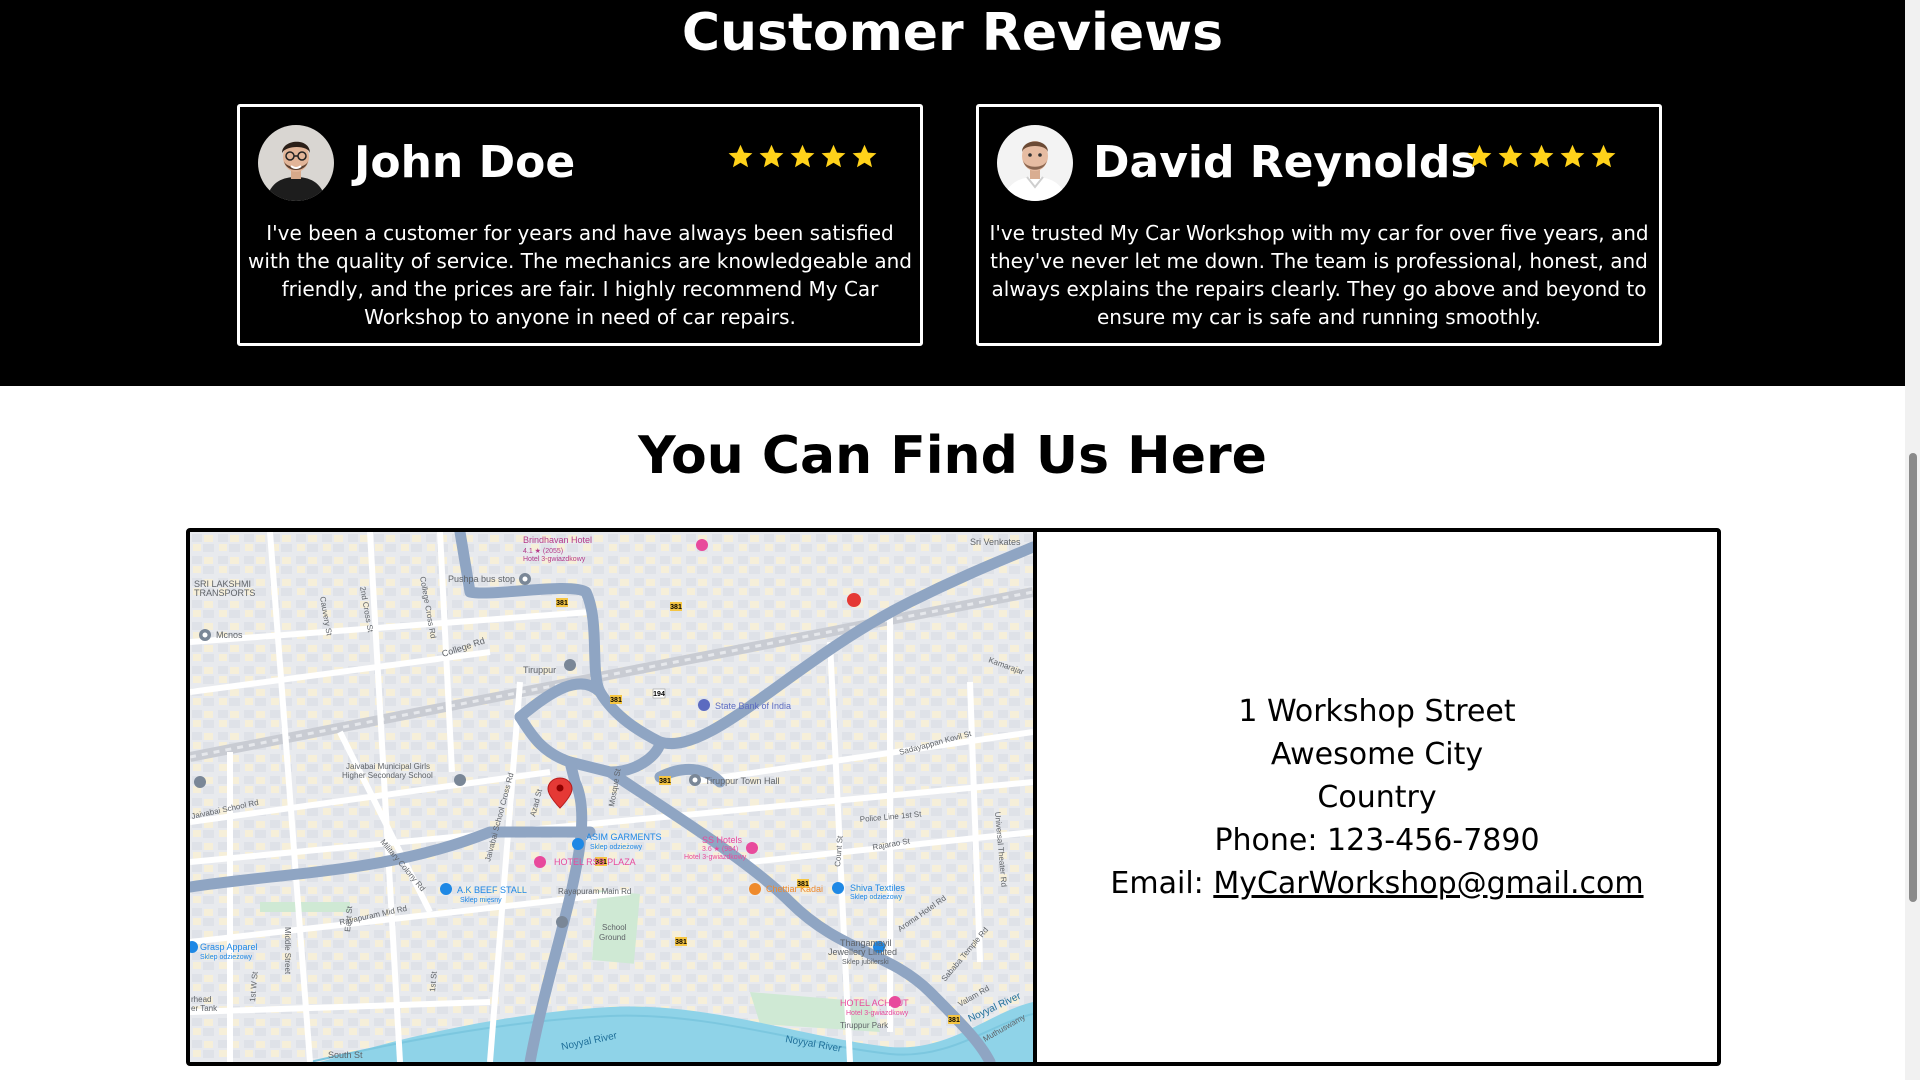 This screenshot has width=1920, height=1080. I want to click on map-label: 1st St, so click(433, 981).